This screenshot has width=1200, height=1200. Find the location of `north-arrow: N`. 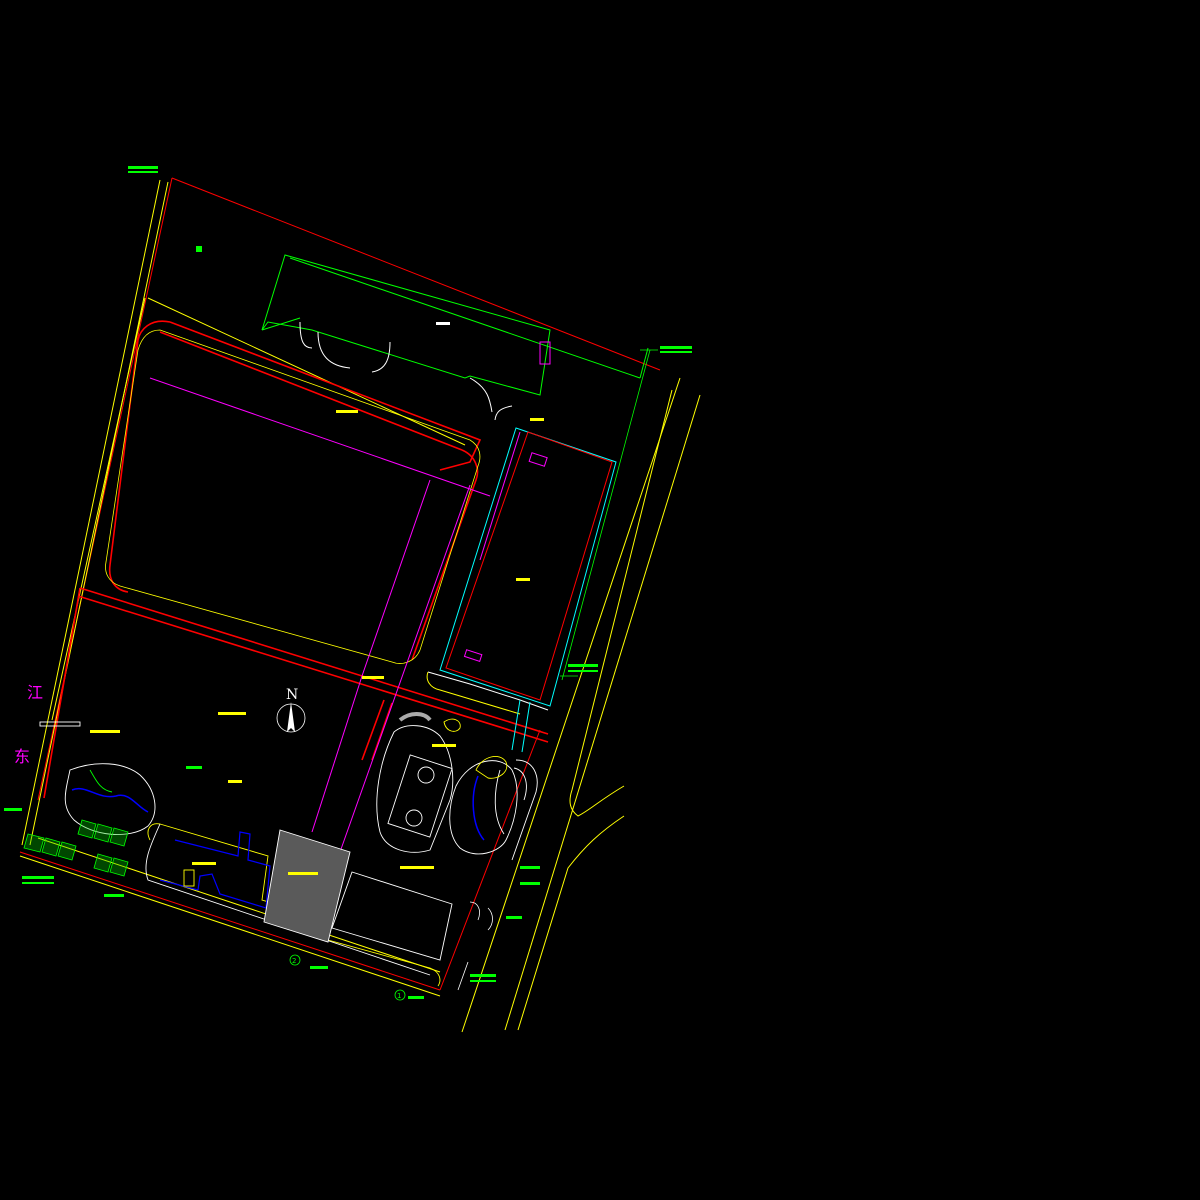

north-arrow: N is located at coordinates (291, 710).